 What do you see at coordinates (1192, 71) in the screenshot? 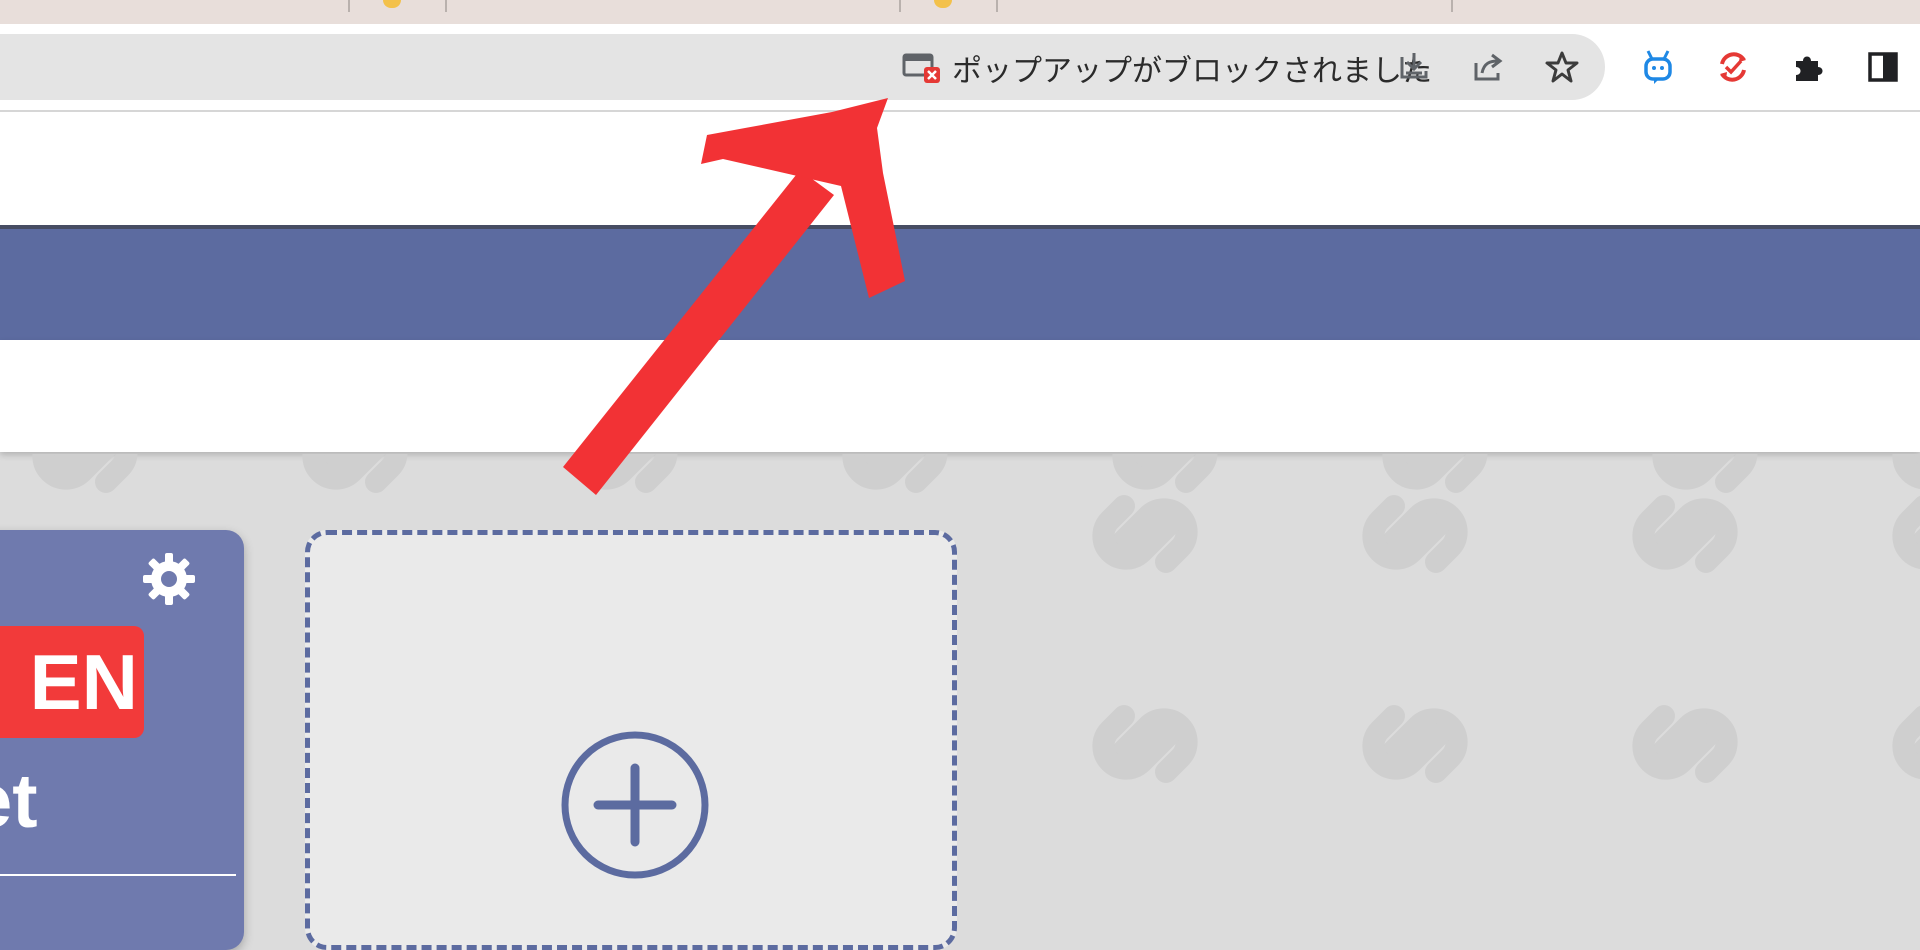
I see `popup-blocked-label: ポップアップがブロックされました` at bounding box center [1192, 71].